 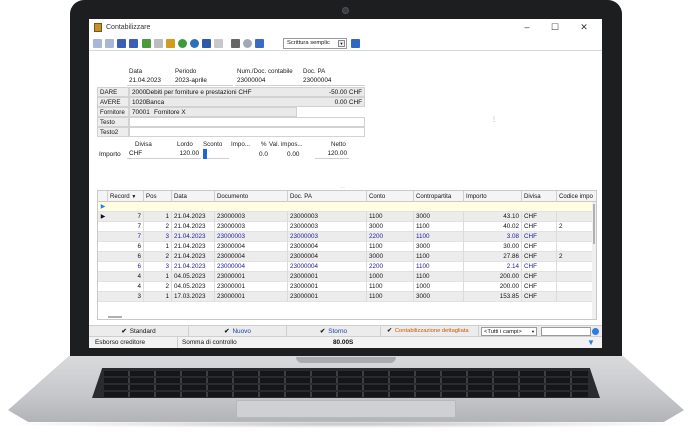 What do you see at coordinates (121, 43) in the screenshot?
I see `next-record-icon` at bounding box center [121, 43].